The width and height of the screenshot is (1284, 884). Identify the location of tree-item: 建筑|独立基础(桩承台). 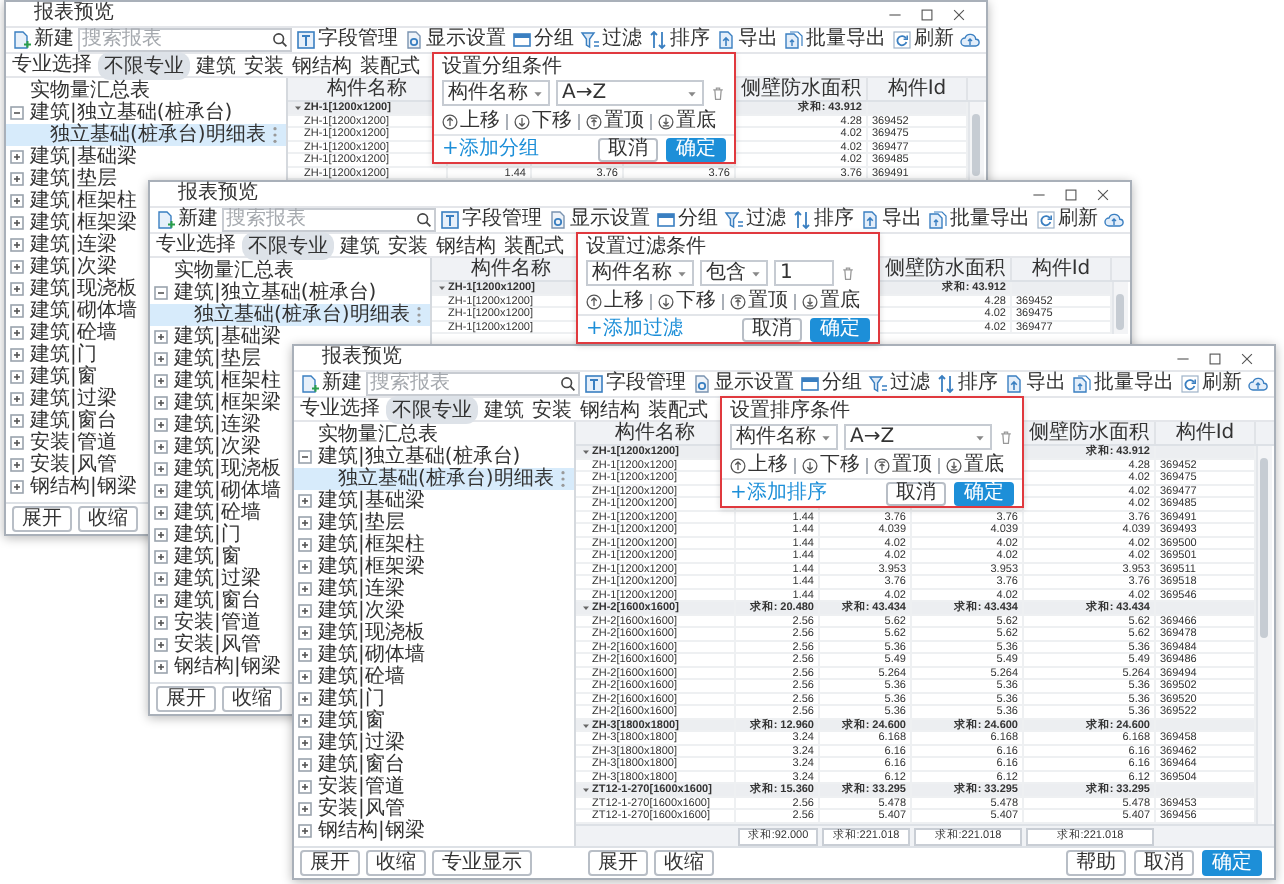
(263, 293).